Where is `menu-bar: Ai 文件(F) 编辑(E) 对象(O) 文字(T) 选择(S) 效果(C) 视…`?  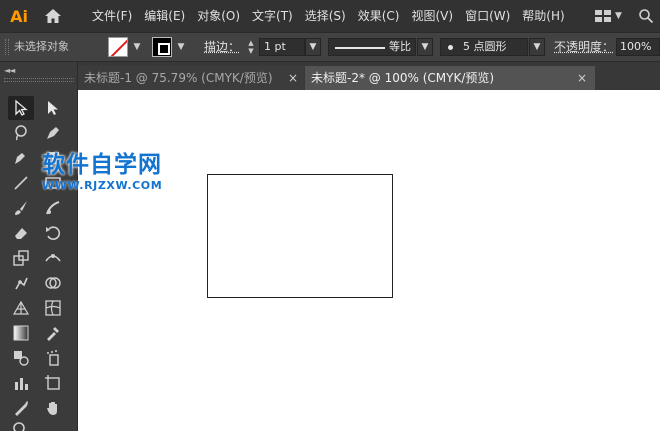 menu-bar: Ai 文件(F) 编辑(E) 对象(O) 文字(T) 选择(S) 效果(C) 视… is located at coordinates (330, 16).